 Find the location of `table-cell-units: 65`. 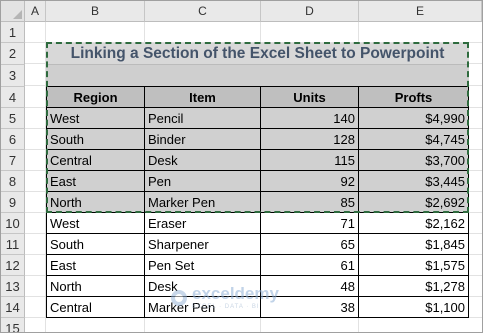

table-cell-units: 65 is located at coordinates (310, 244).